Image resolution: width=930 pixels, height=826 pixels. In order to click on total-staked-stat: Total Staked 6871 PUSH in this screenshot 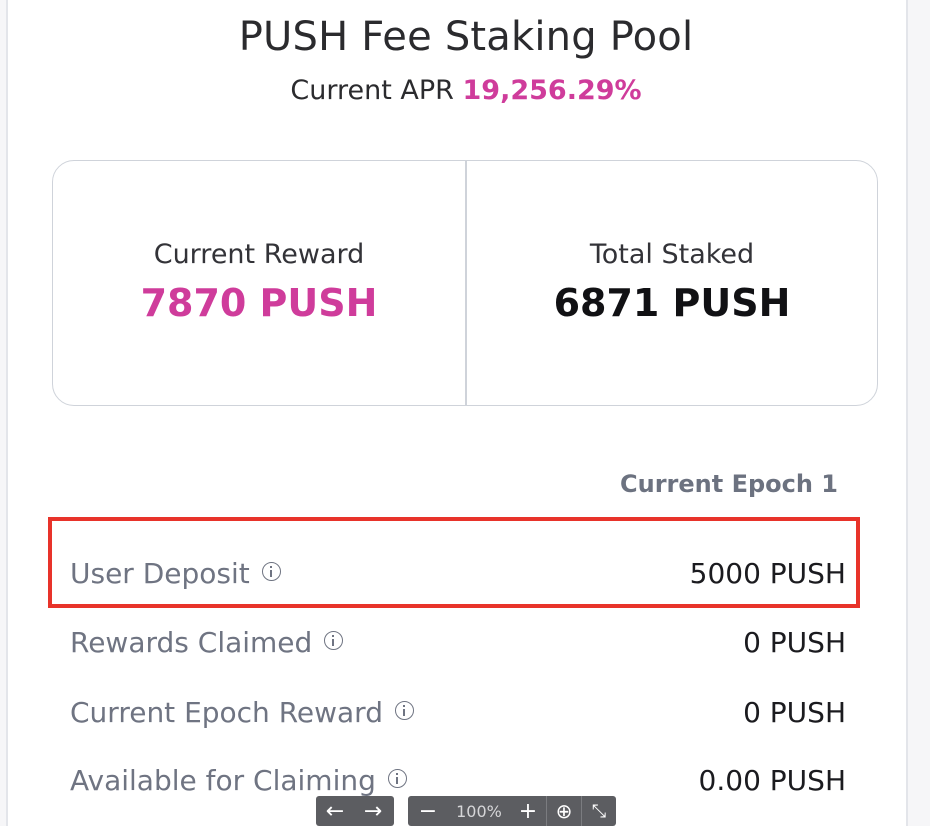, I will do `click(672, 283)`.